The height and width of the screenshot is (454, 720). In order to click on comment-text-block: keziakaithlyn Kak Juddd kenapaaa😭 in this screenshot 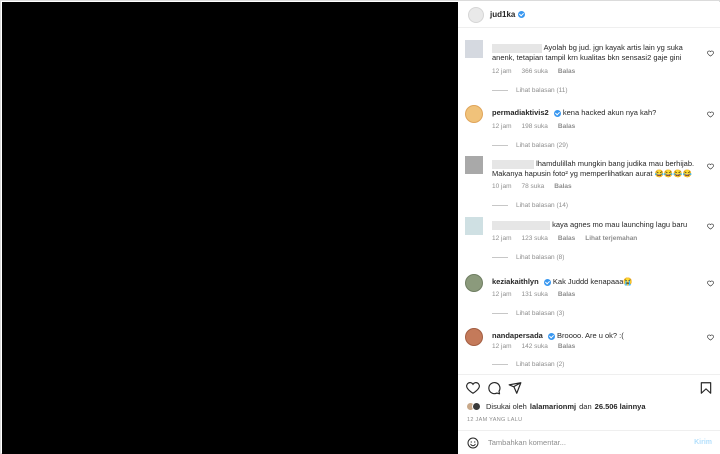, I will do `click(597, 282)`.